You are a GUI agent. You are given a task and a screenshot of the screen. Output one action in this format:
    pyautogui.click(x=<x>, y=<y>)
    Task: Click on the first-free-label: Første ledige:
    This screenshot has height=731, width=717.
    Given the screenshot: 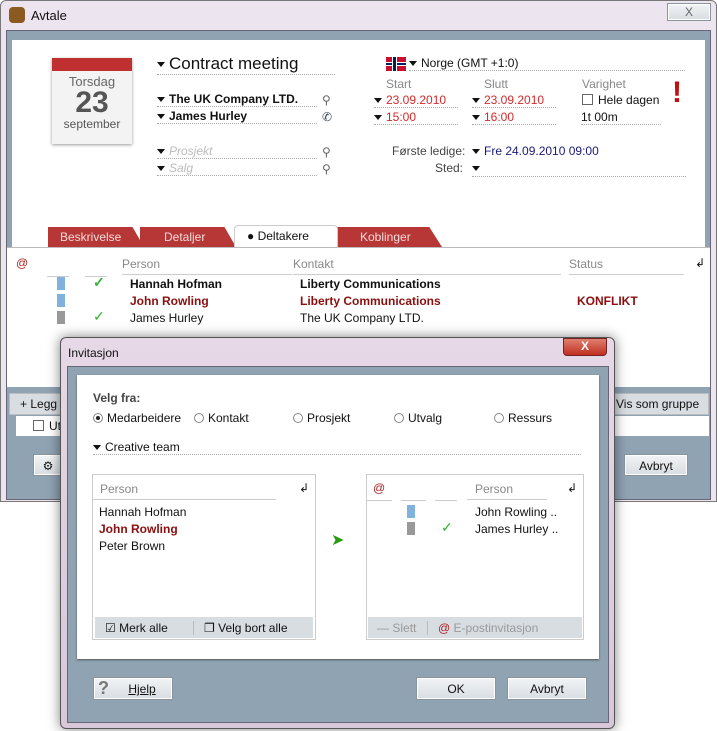 What is the action you would take?
    pyautogui.click(x=429, y=151)
    